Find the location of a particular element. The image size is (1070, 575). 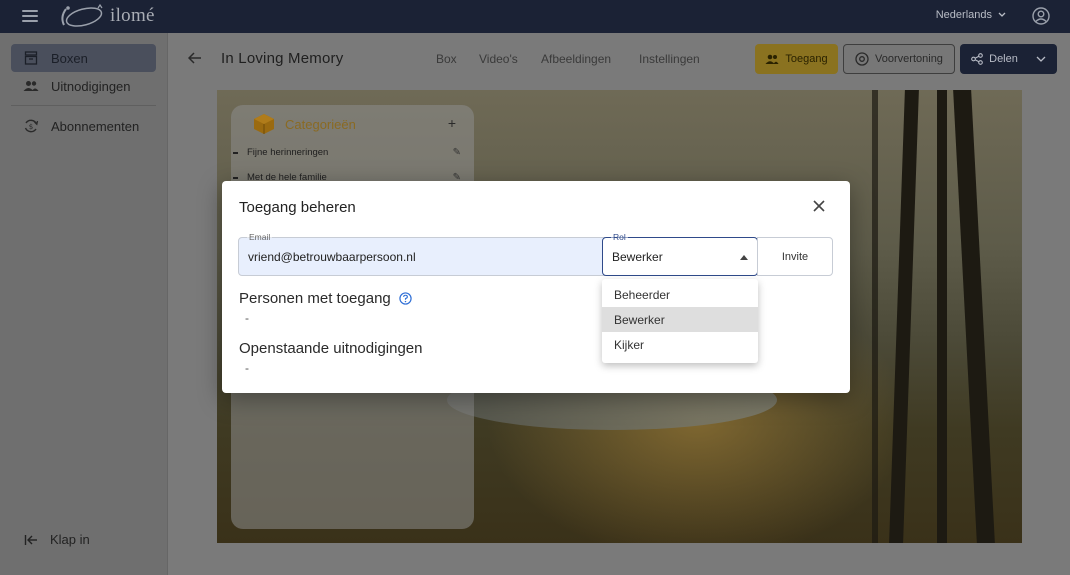

sidebar-item-label: Abonnementen is located at coordinates (95, 126).